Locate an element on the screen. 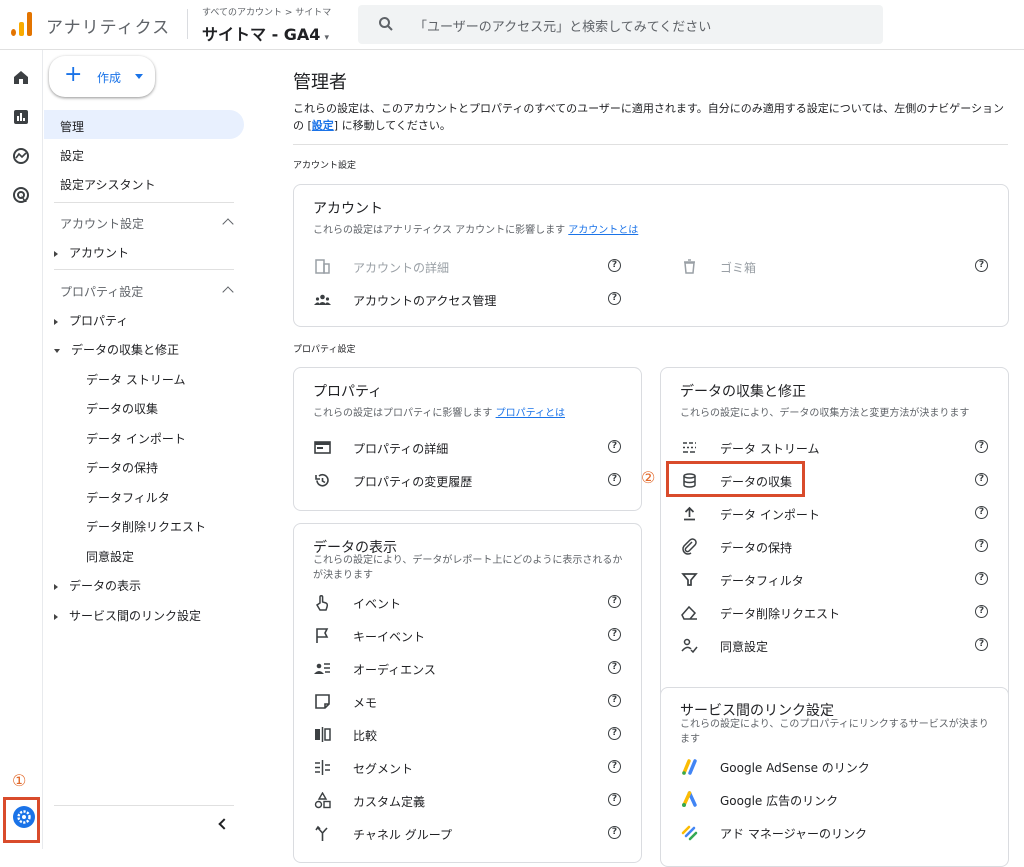  note-icon is located at coordinates (322, 701).